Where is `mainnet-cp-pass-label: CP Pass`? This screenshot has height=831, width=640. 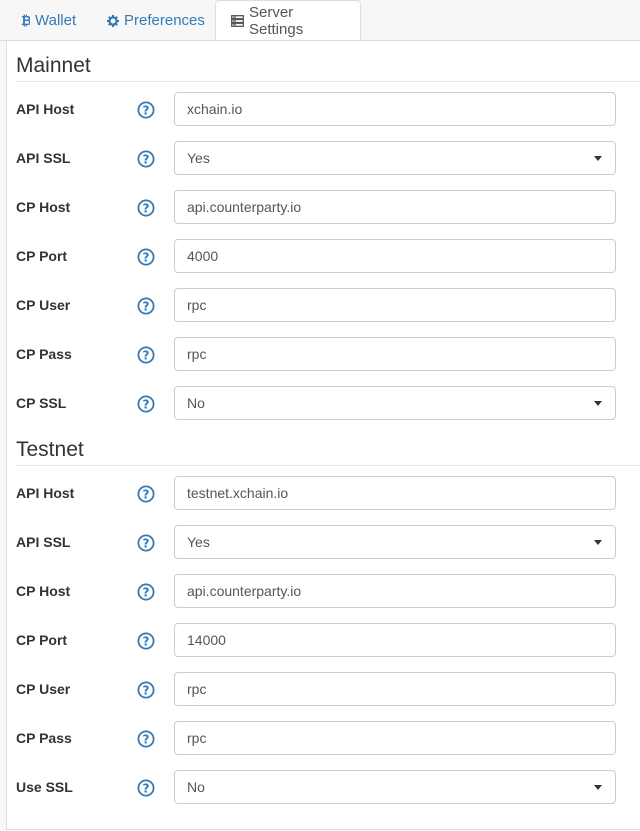 mainnet-cp-pass-label: CP Pass is located at coordinates (44, 354).